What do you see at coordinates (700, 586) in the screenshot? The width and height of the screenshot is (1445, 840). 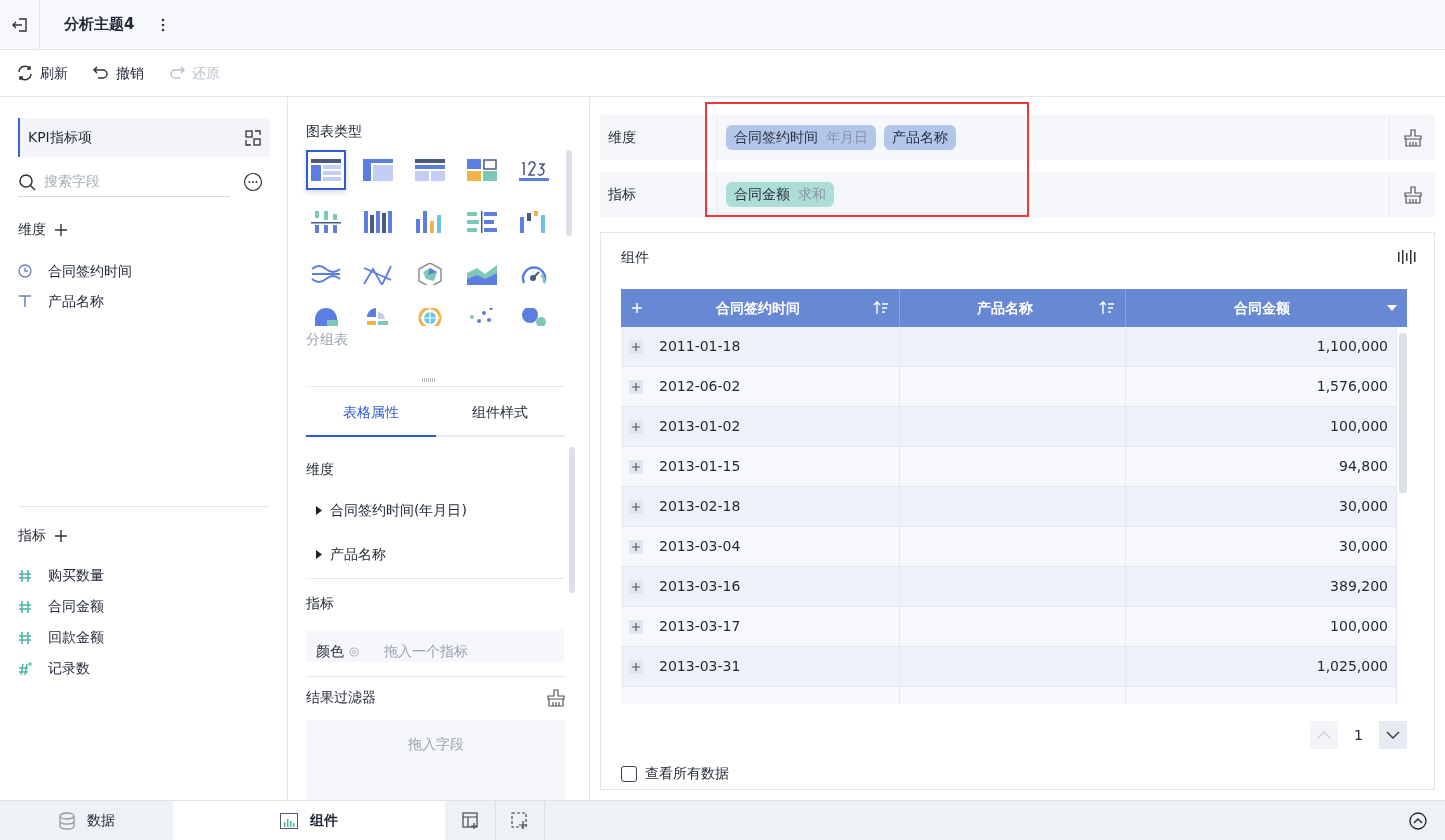 I see `table-cell-text: 2013-03-16` at bounding box center [700, 586].